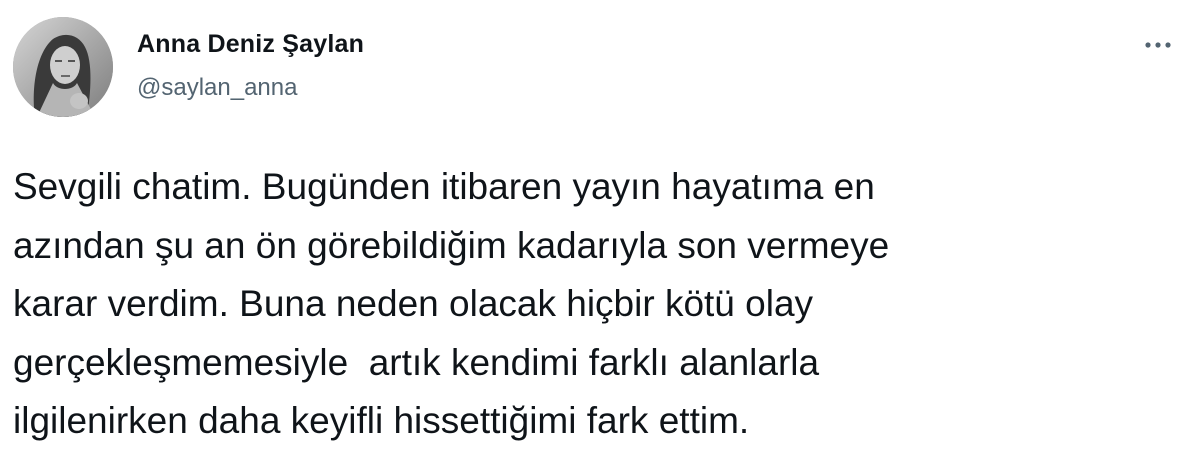  I want to click on author-handle: @saylan_anna, so click(217, 88).